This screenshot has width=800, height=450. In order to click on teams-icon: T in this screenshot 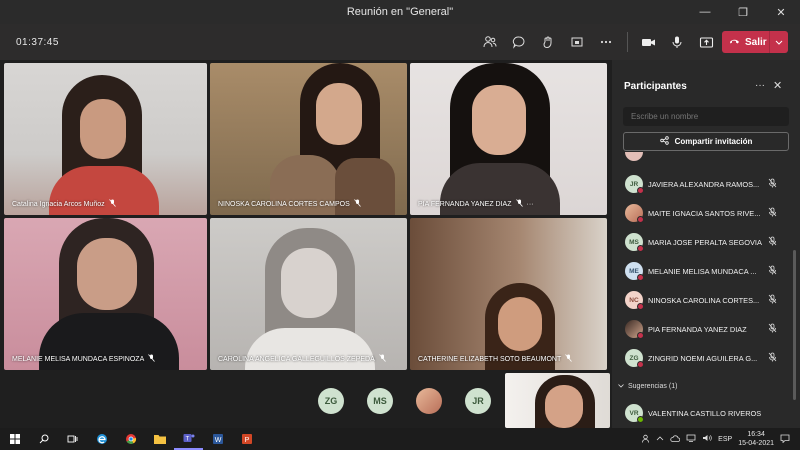, I will do `click(188, 439)`.